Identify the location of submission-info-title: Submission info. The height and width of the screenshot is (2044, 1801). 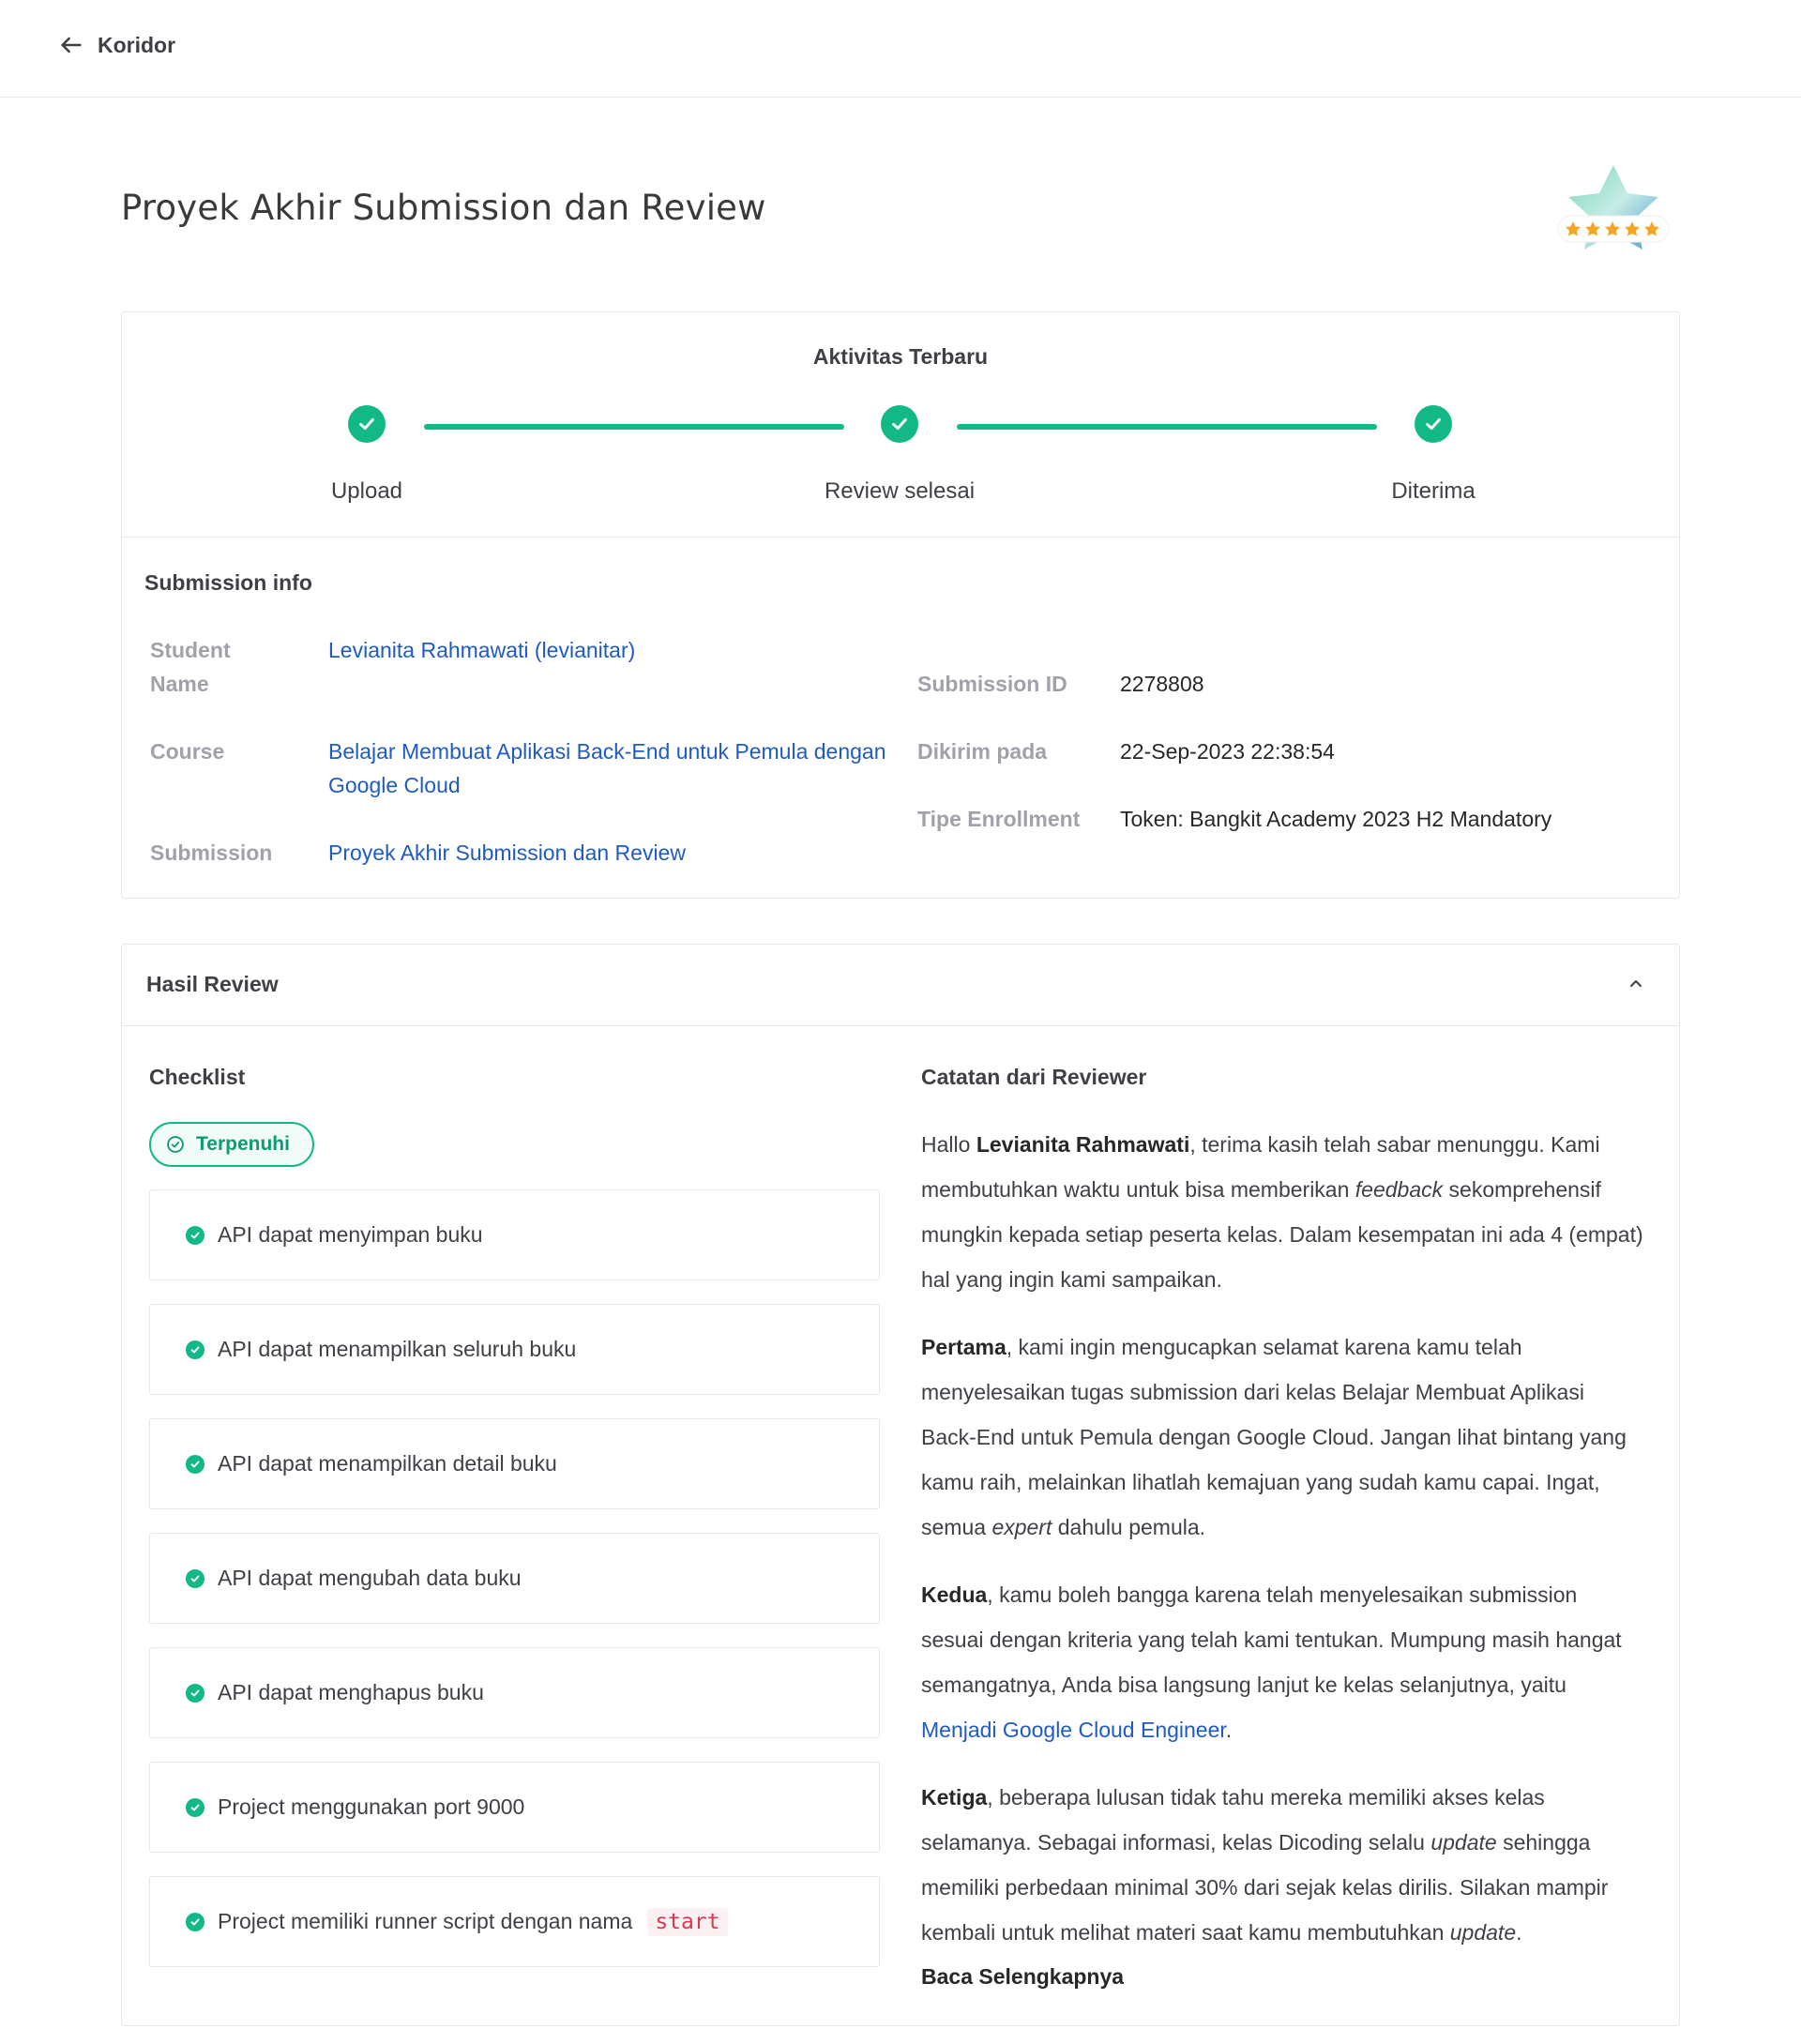
(228, 582).